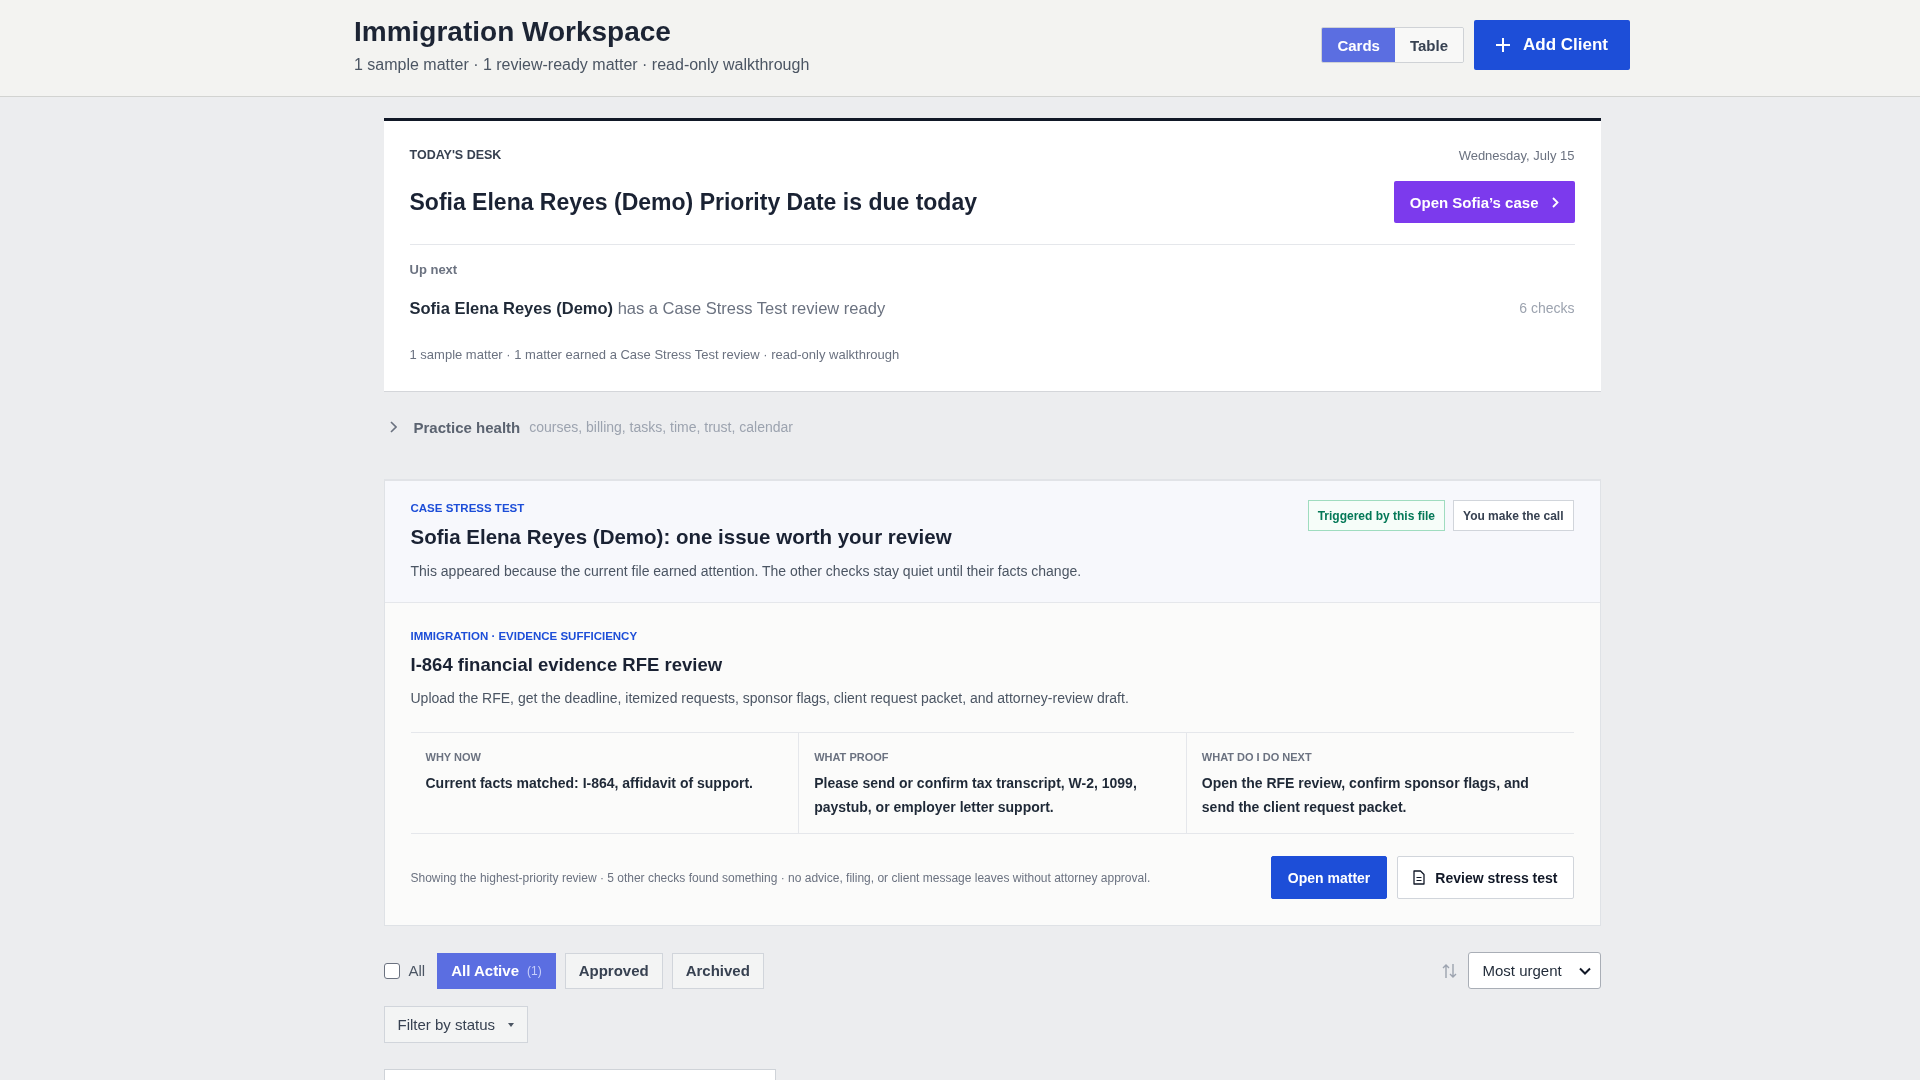  I want to click on review-button: Review stress test, so click(1485, 877).